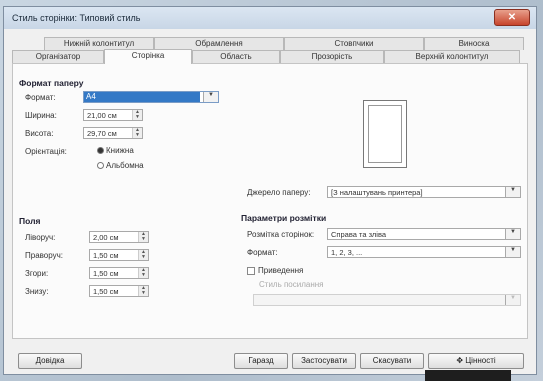  I want to click on margin-top-spinner: 1,50 см ▲ ▼, so click(119, 273).